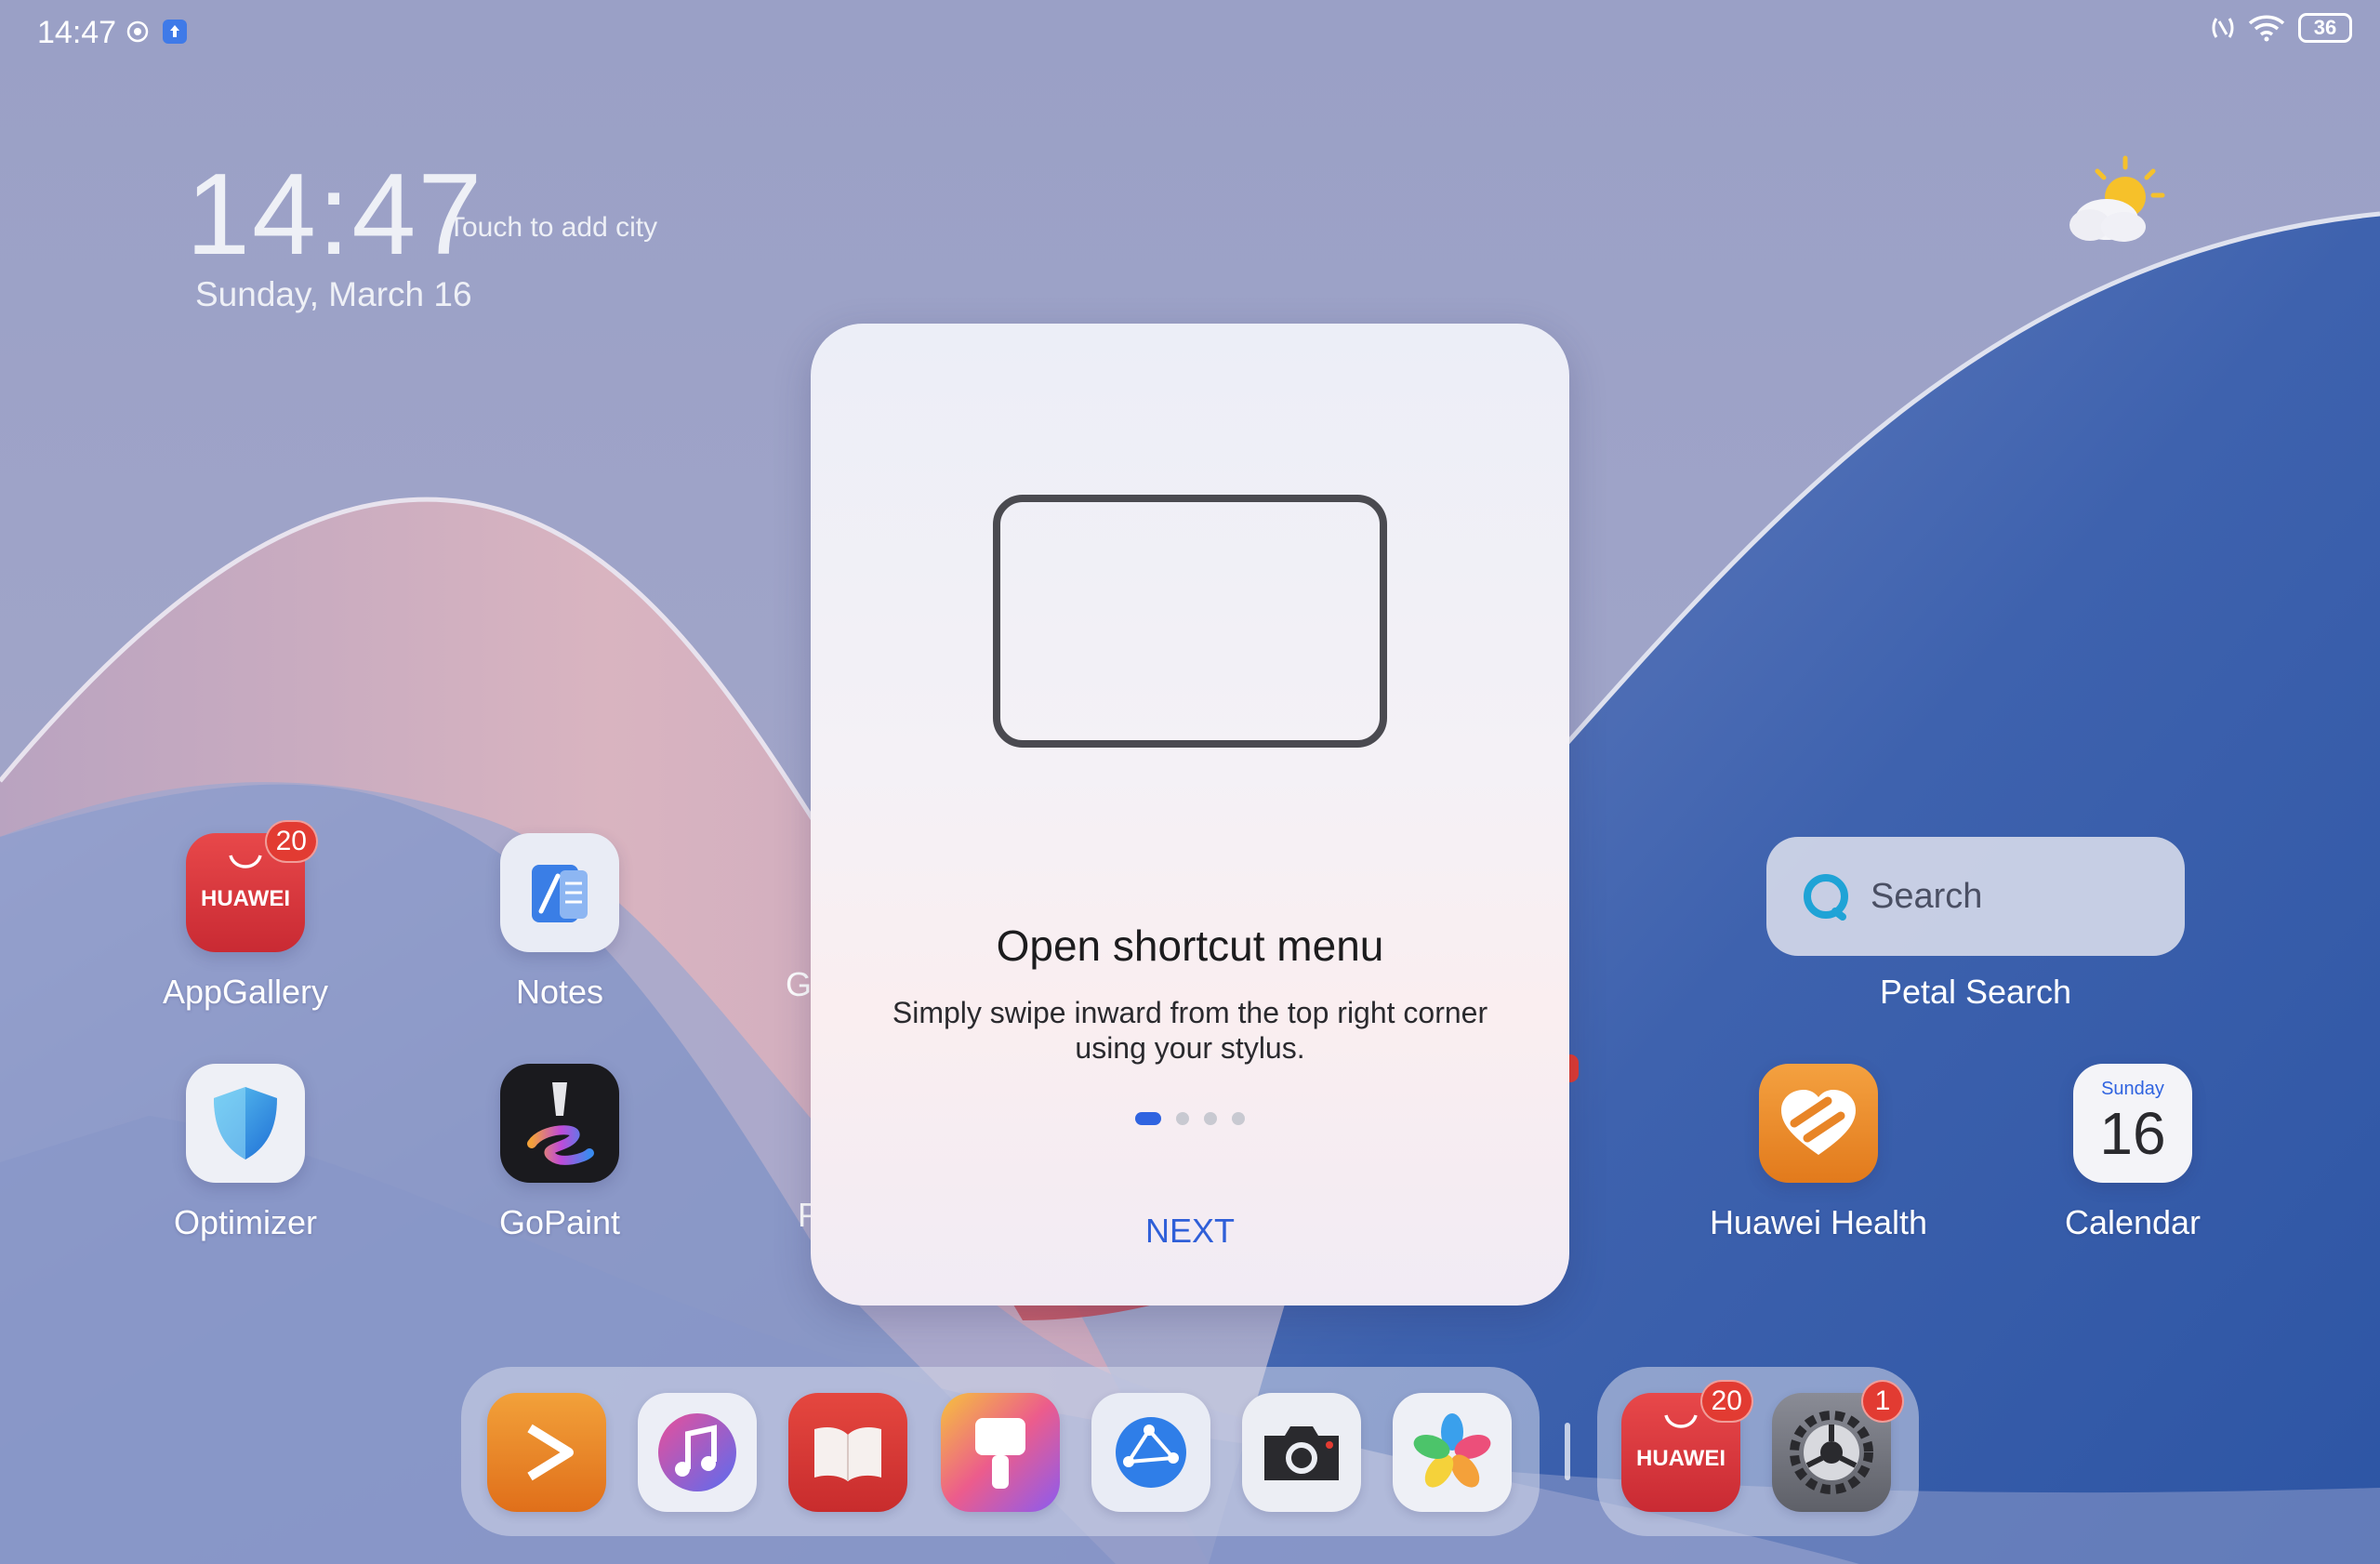 The height and width of the screenshot is (1564, 2380). Describe the element at coordinates (1190, 1118) in the screenshot. I see `page-indicator` at that location.